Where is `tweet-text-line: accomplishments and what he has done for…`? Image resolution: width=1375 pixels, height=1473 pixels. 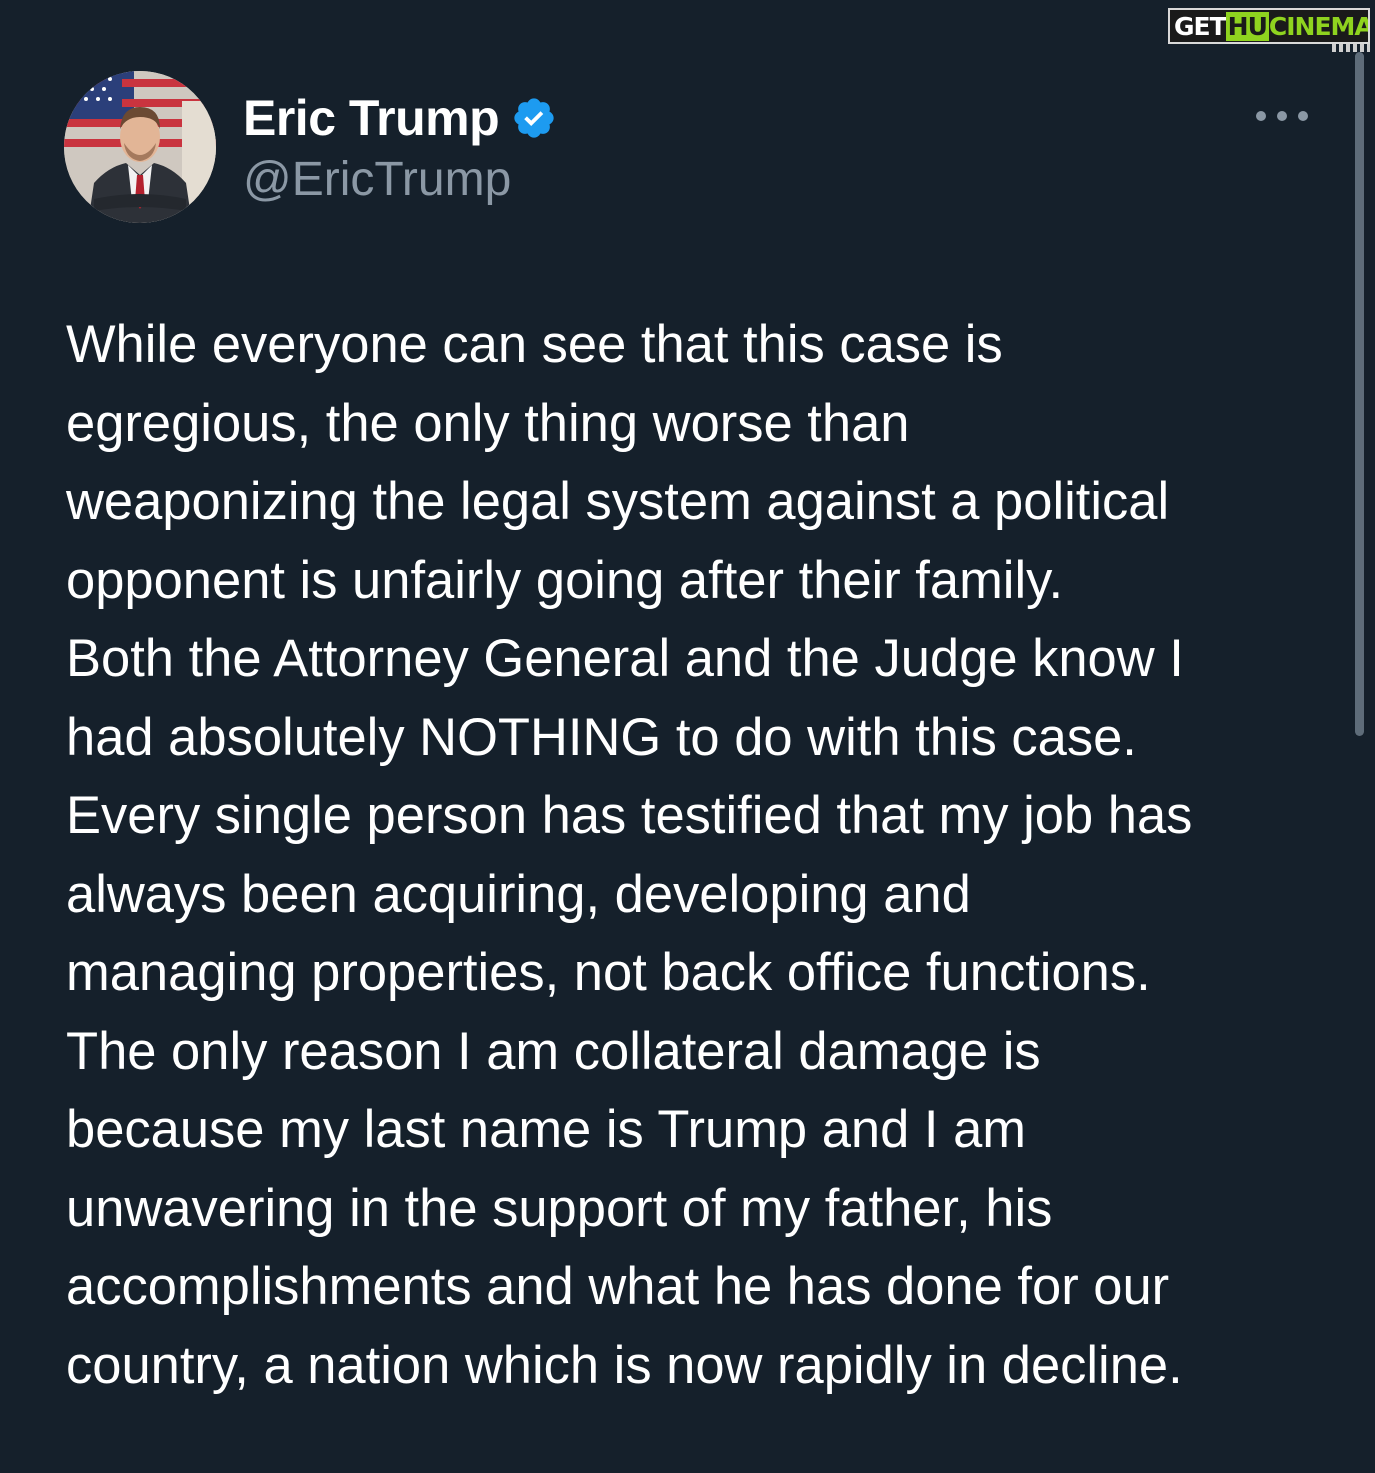 tweet-text-line: accomplishments and what he has done for… is located at coordinates (618, 1286).